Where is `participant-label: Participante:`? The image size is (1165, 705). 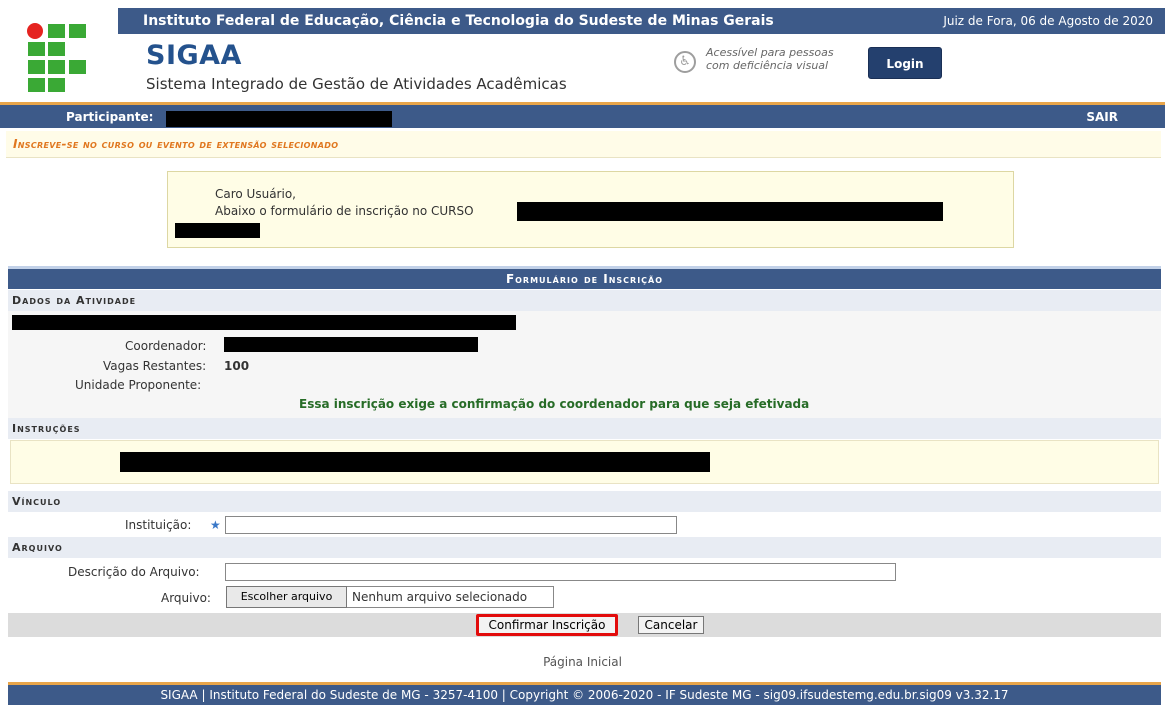 participant-label: Participante: is located at coordinates (110, 117).